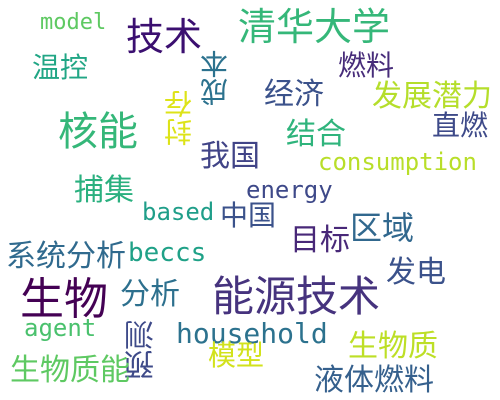 This screenshot has height=400, width=500. I want to click on word-fengcun: 封存, so click(179, 118).